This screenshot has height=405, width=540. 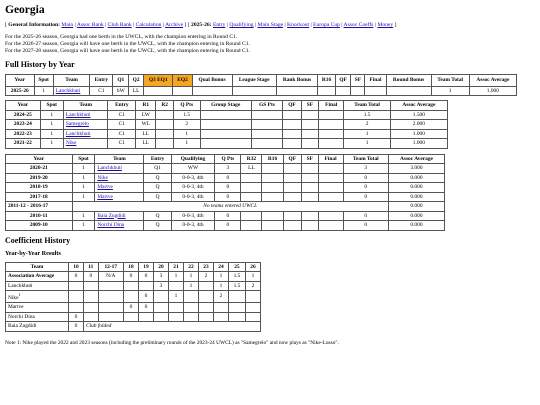 What do you see at coordinates (241, 25) in the screenshot?
I see `nav-link-qualifying: Qualifying` at bounding box center [241, 25].